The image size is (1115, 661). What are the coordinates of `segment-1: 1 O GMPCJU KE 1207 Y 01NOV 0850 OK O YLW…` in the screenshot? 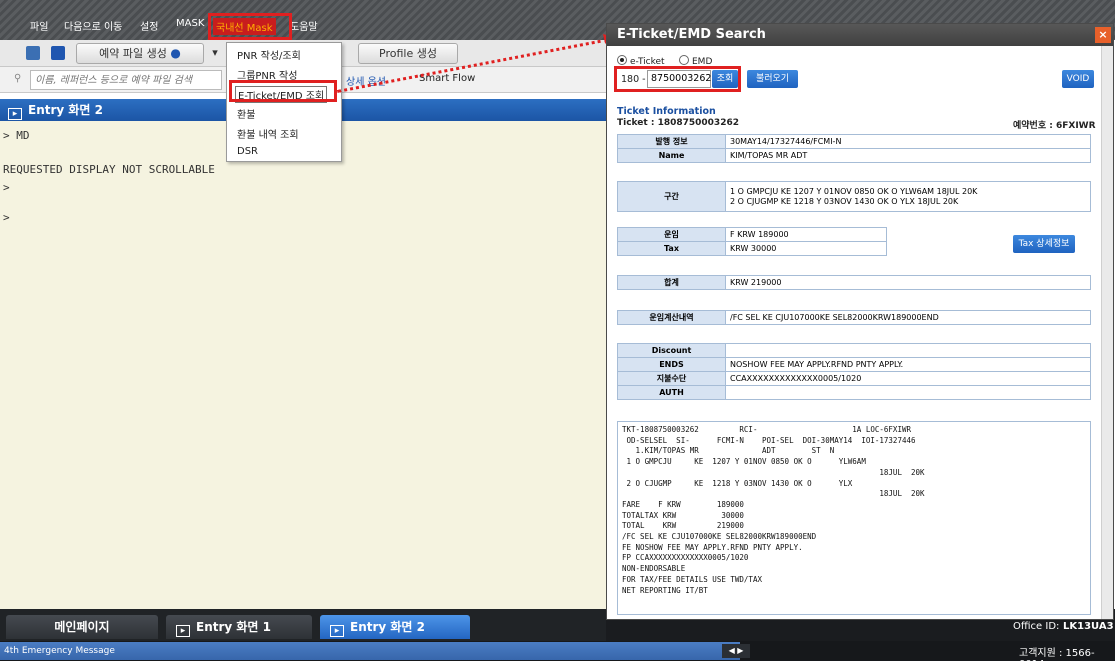 It's located at (854, 191).